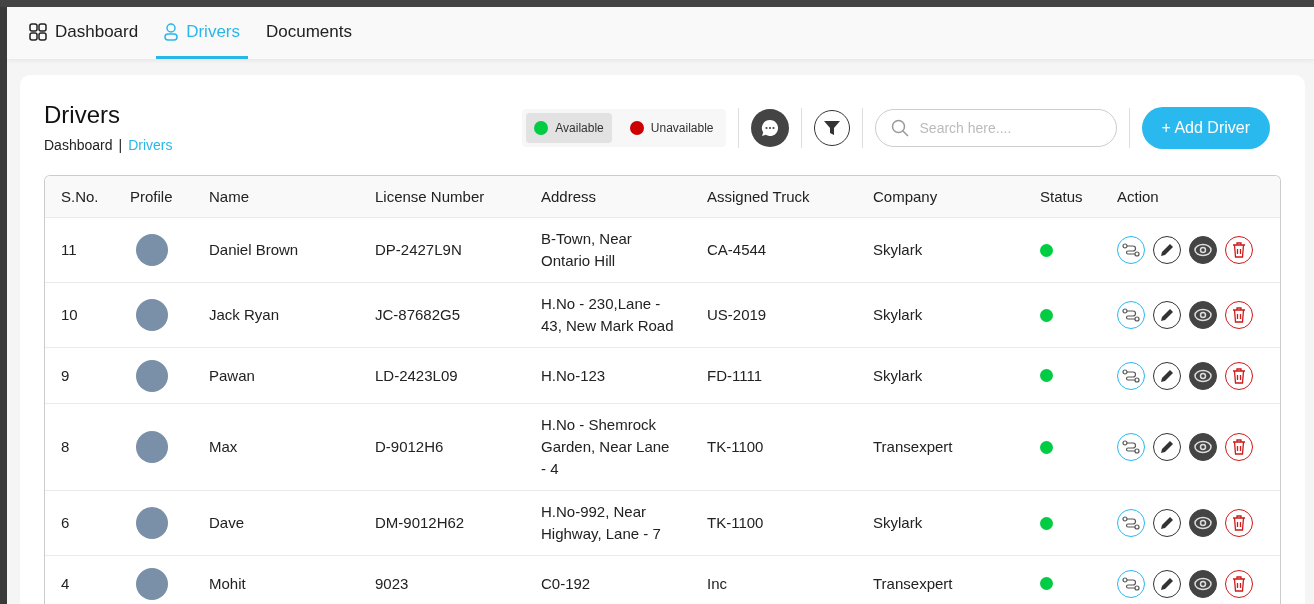 The height and width of the screenshot is (604, 1314). Describe the element at coordinates (69, 314) in the screenshot. I see `serial-number: 10` at that location.